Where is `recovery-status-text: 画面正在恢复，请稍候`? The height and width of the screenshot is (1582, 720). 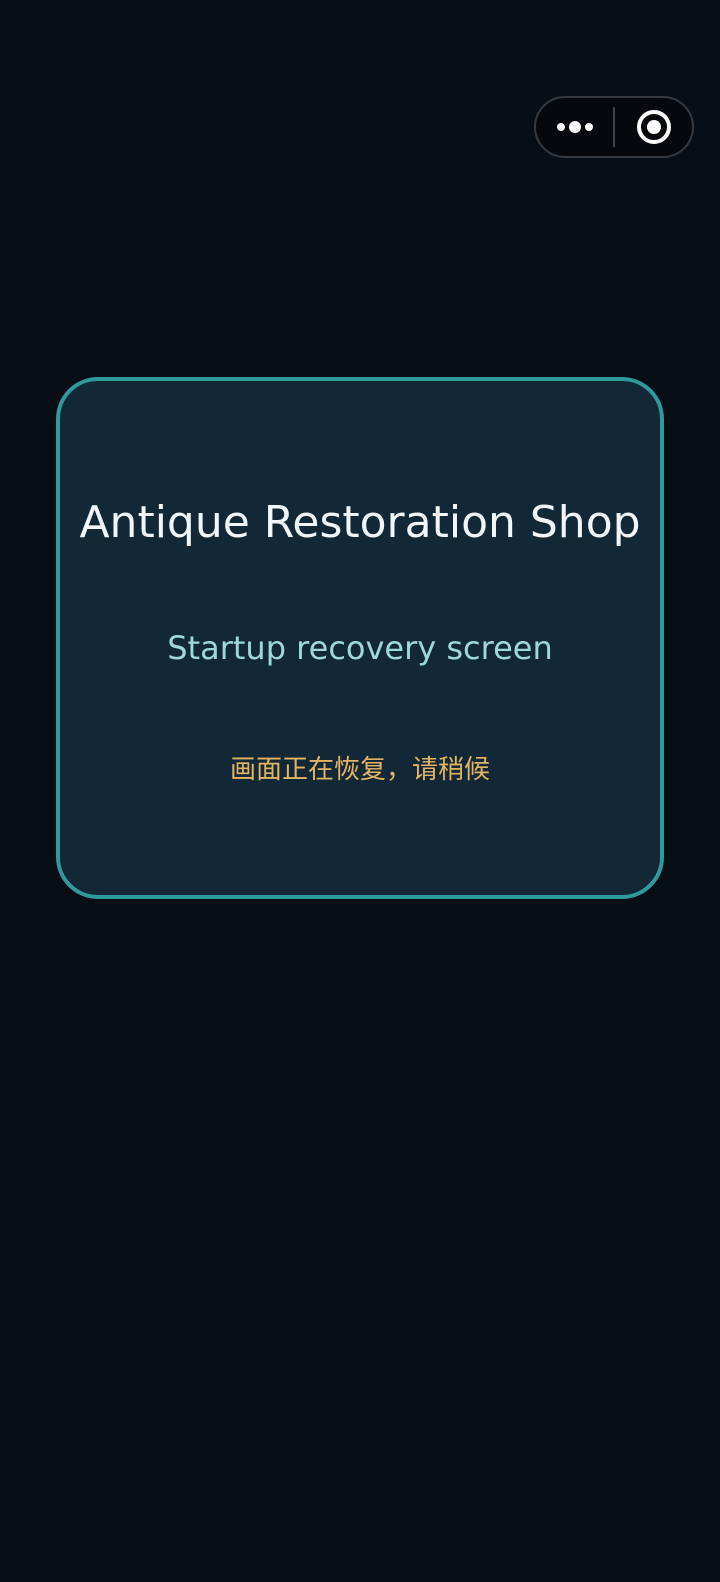
recovery-status-text: 画面正在恢复，请稍候 is located at coordinates (359, 770).